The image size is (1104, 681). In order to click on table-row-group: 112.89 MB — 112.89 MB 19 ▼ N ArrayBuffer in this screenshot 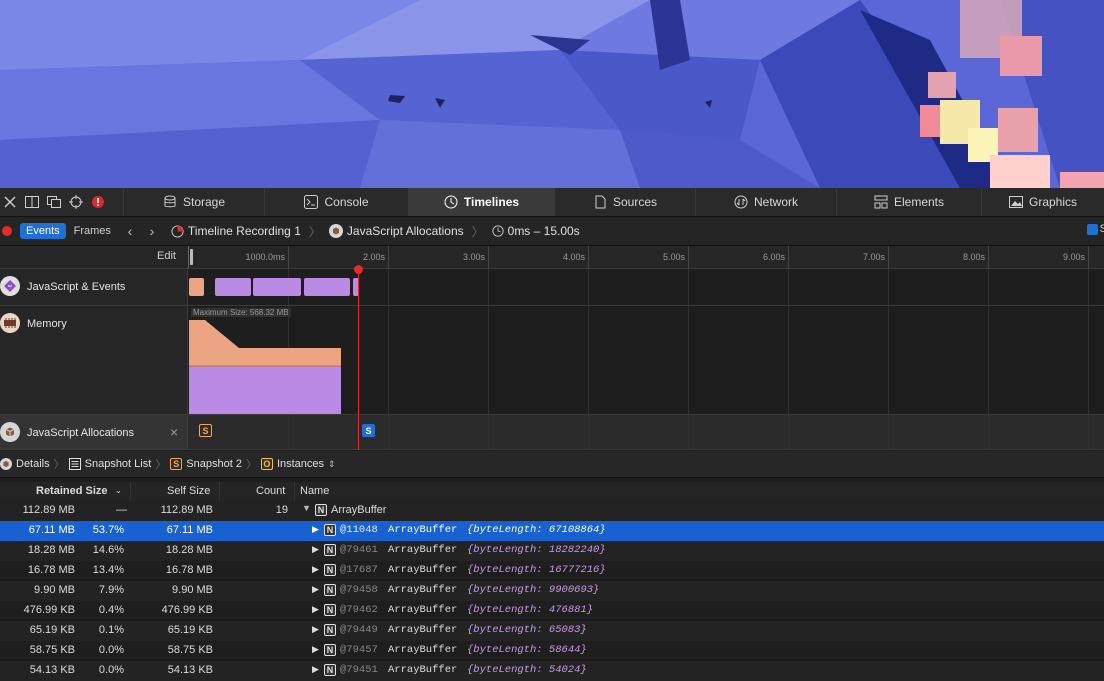, I will do `click(552, 511)`.